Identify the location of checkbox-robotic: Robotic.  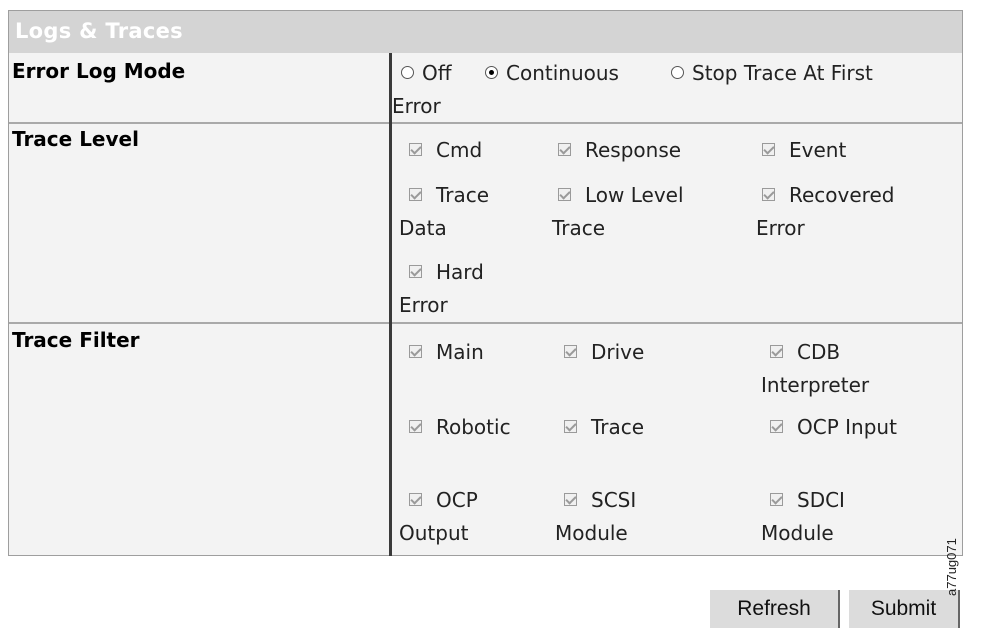
(460, 427).